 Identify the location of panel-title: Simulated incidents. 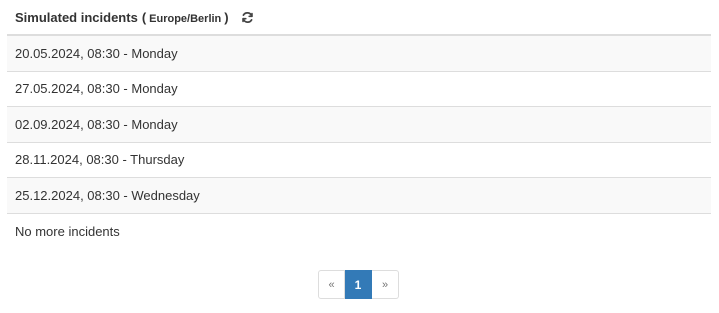
(76, 17).